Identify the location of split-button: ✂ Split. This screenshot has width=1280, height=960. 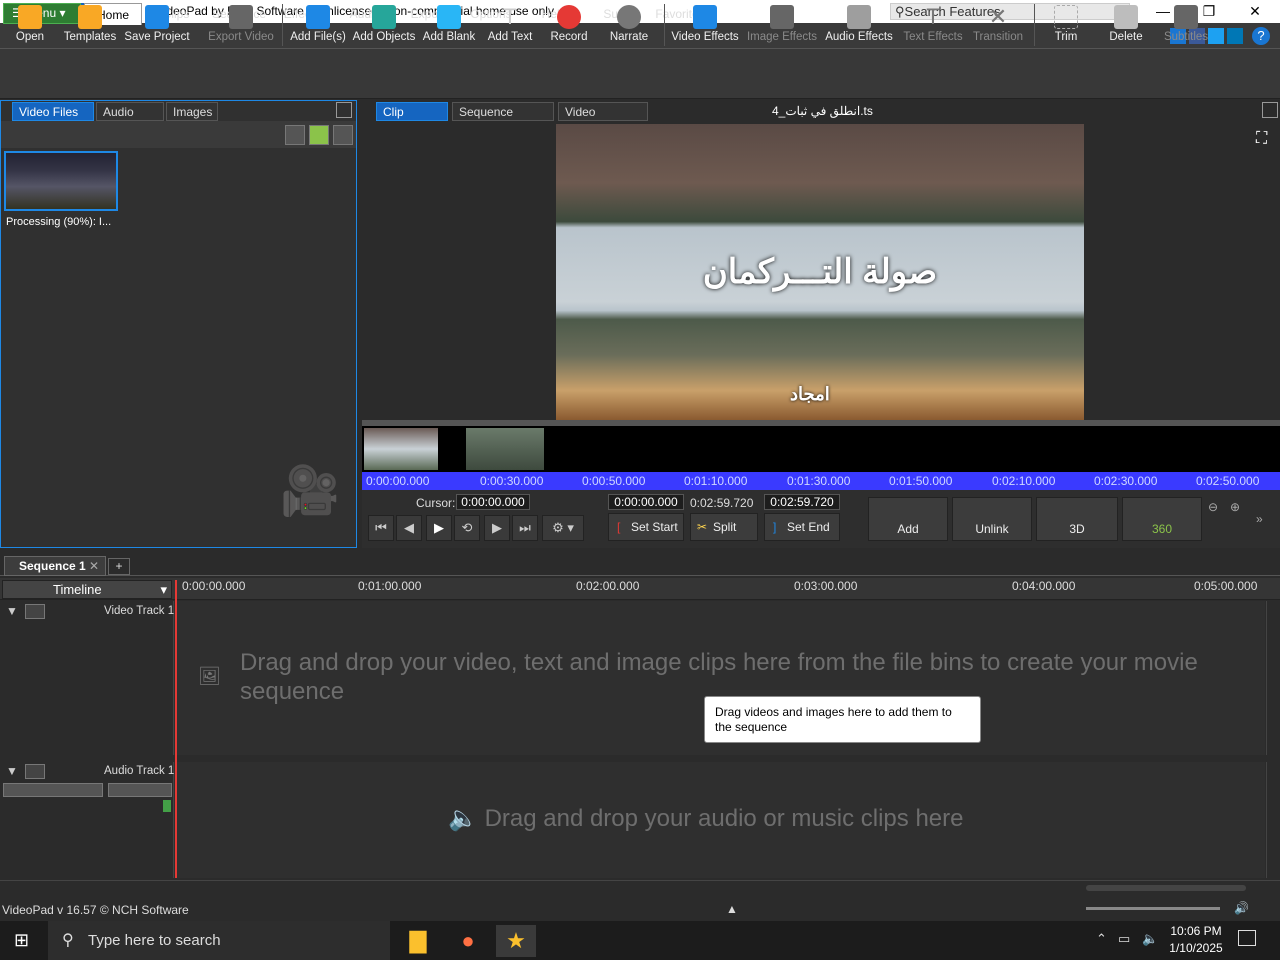
(724, 527).